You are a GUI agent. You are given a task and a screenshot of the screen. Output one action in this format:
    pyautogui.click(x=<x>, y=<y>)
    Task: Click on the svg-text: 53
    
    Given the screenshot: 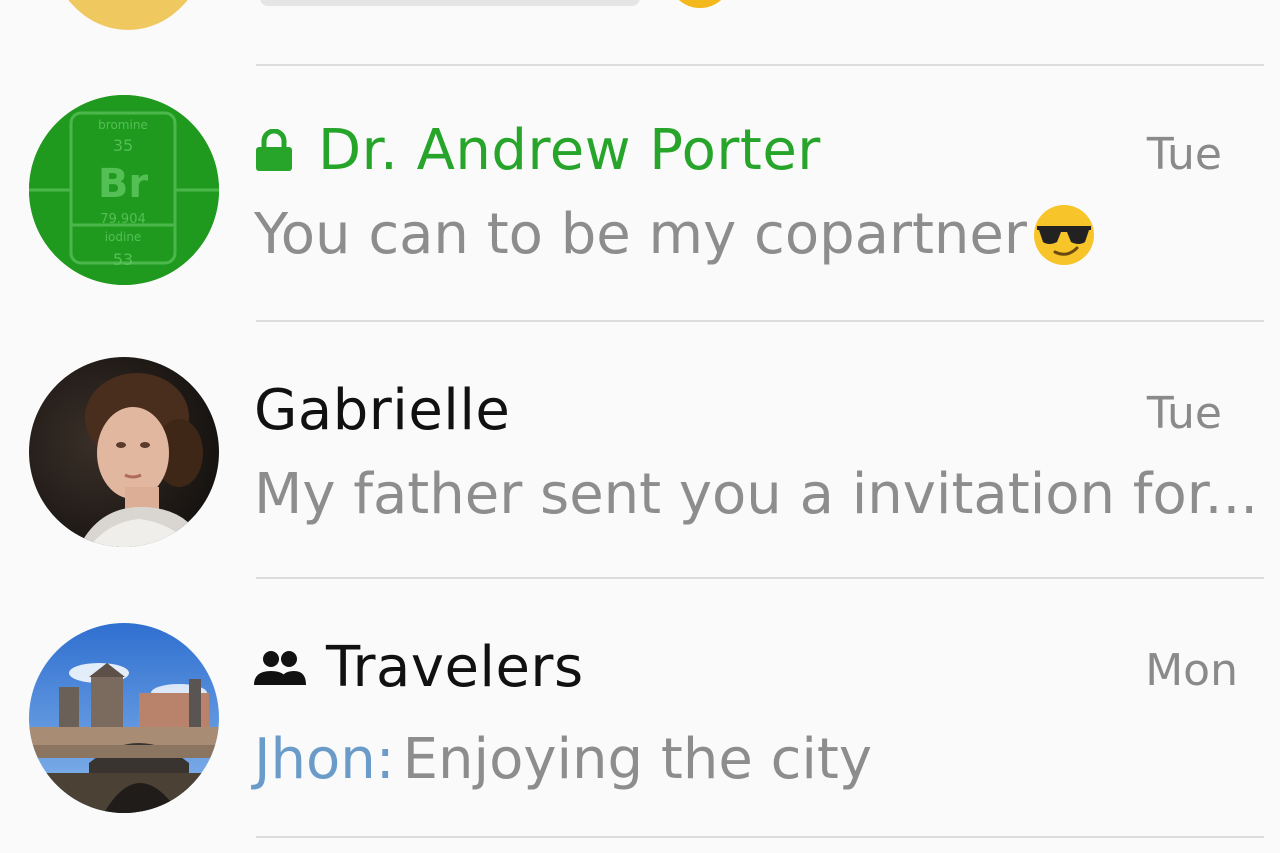 What is the action you would take?
    pyautogui.click(x=123, y=259)
    